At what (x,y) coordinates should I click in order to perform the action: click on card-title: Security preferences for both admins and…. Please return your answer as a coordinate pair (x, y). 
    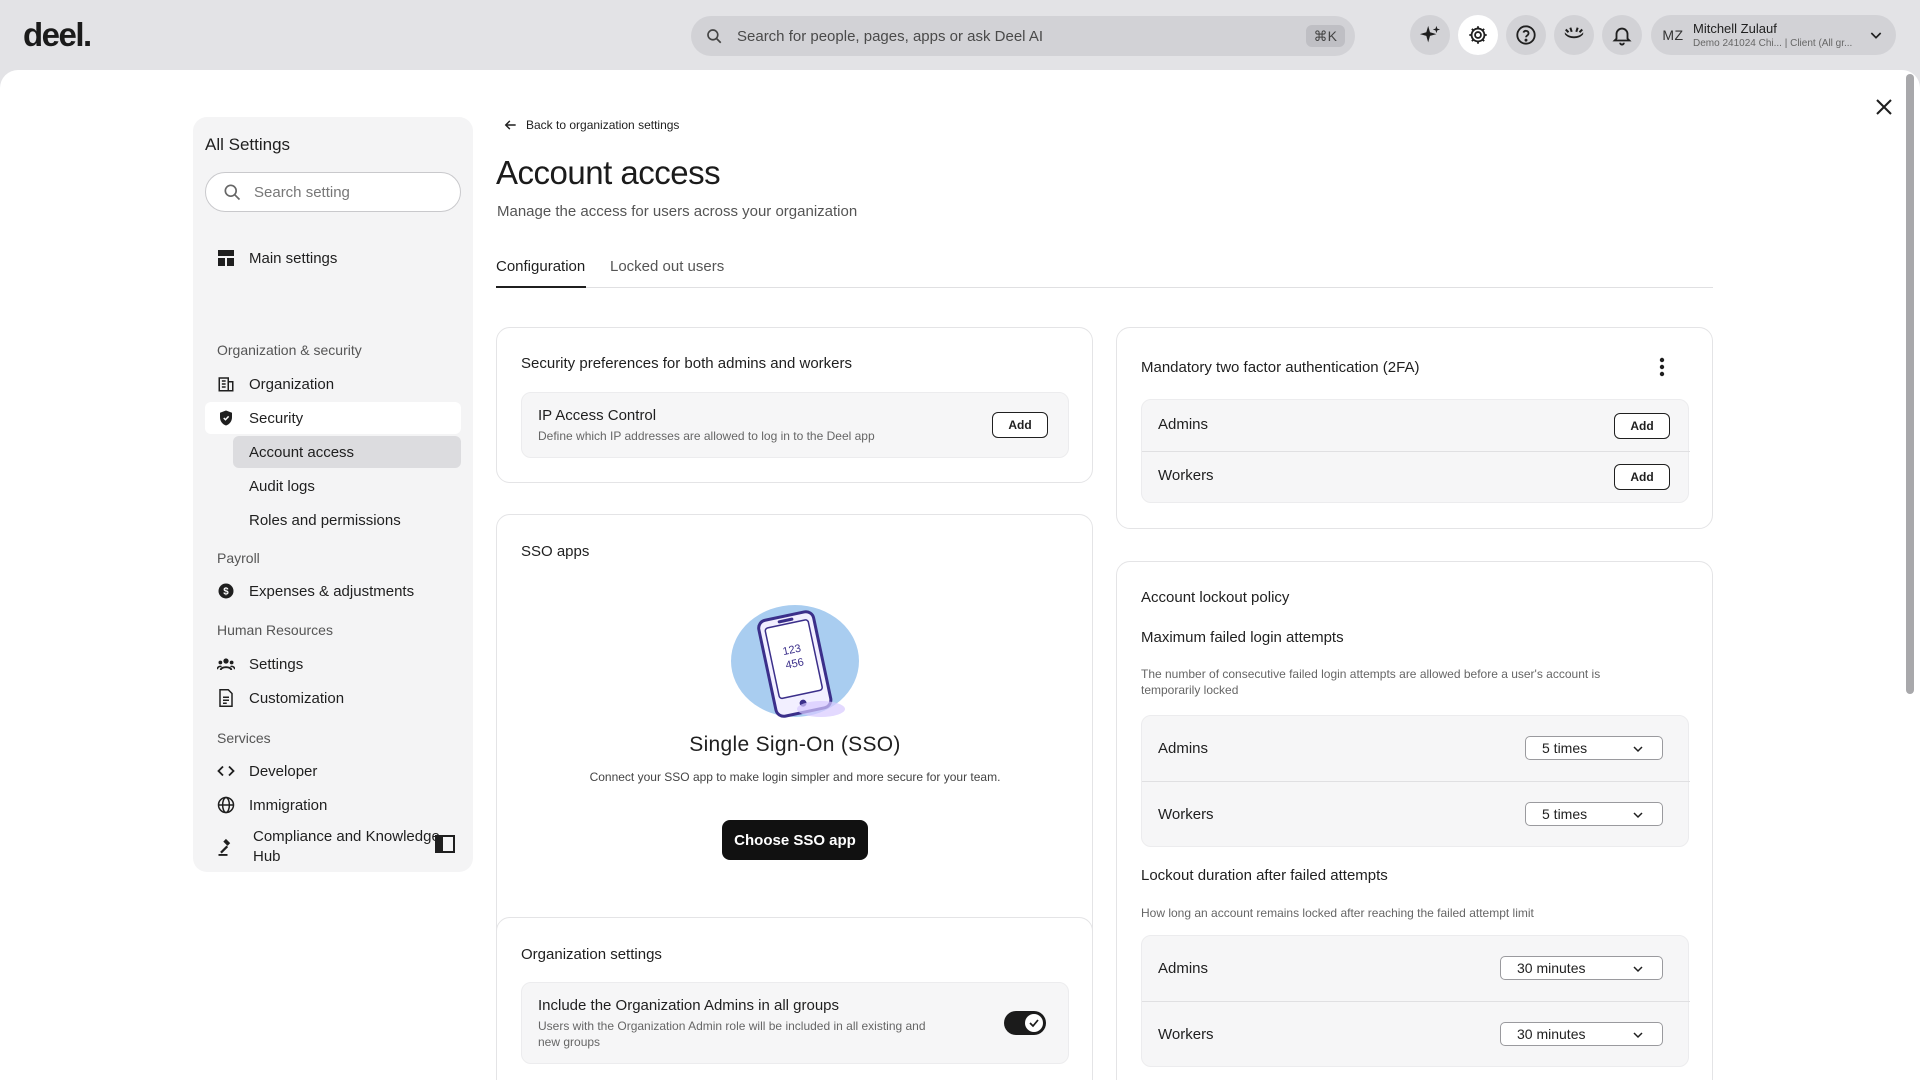
    Looking at the image, I should click on (686, 363).